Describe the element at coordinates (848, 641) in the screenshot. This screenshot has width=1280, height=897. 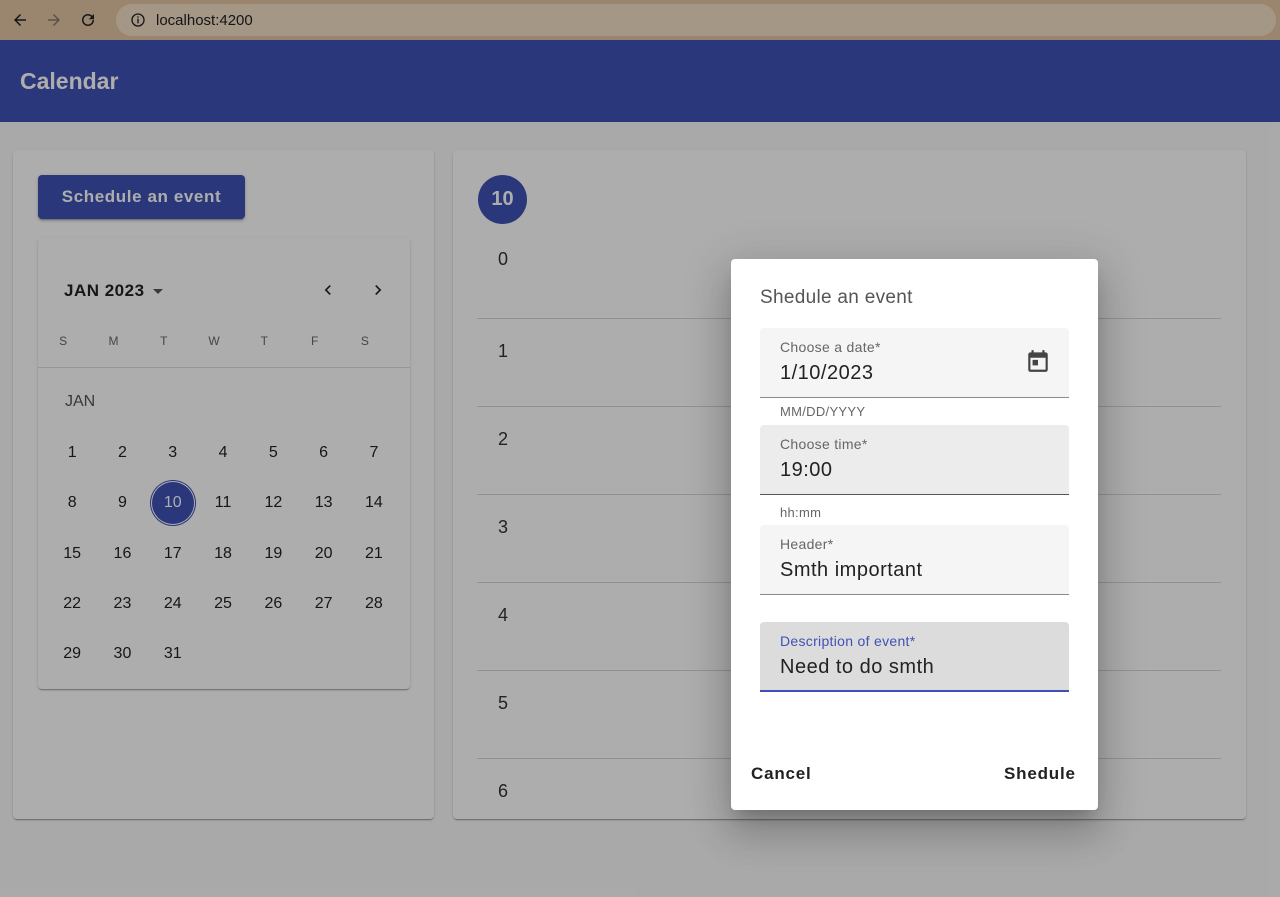
I see `description-field-label: Description of event*` at that location.